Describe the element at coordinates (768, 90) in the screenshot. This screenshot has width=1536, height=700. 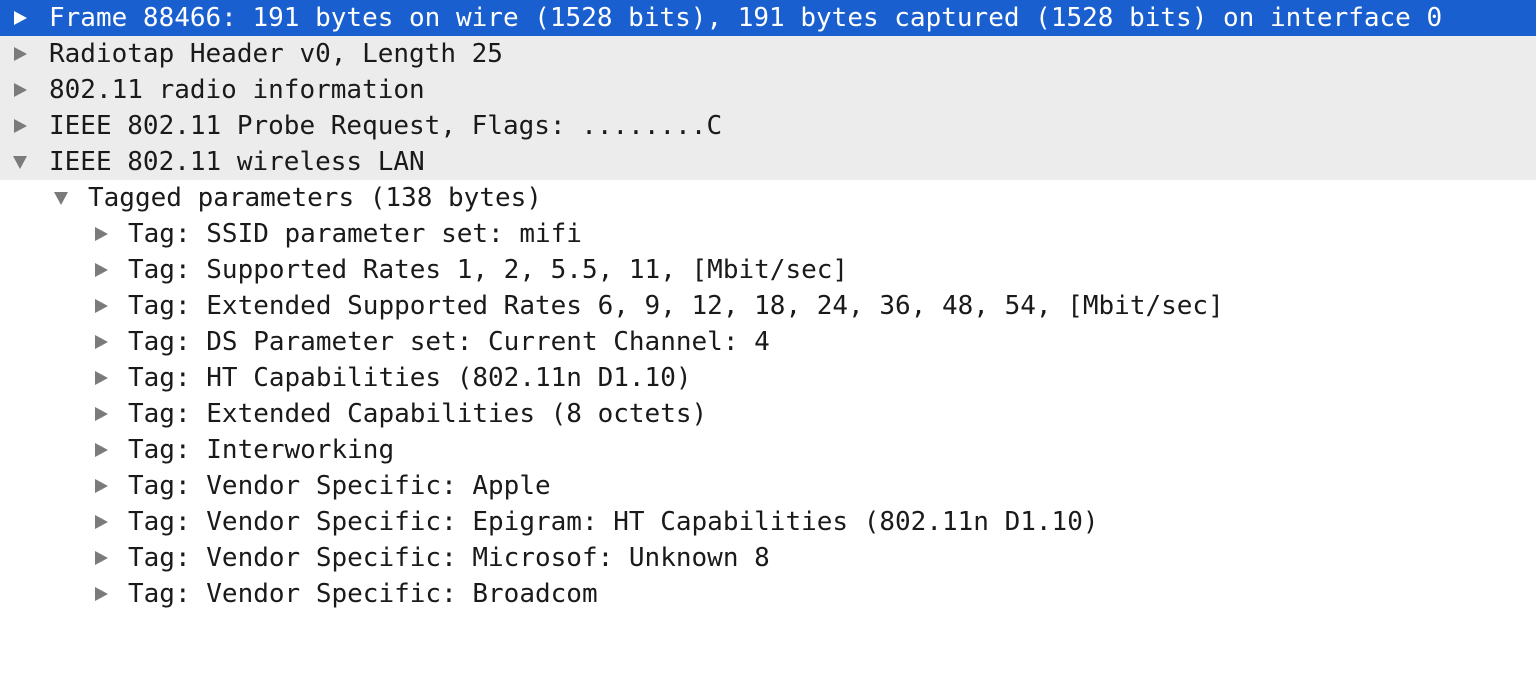
I see `tree-row-radio-info: 802.11 radio information` at that location.